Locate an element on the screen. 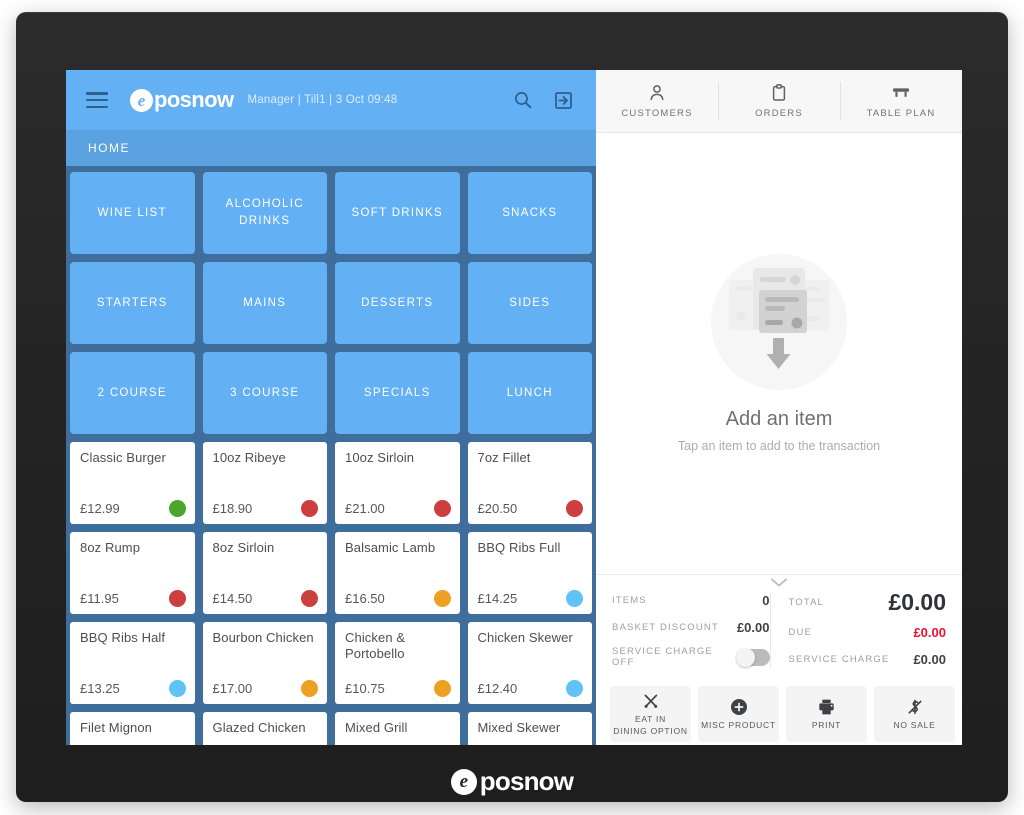 Image resolution: width=1024 pixels, height=815 pixels. product-name: 10oz Sirloin is located at coordinates (380, 457).